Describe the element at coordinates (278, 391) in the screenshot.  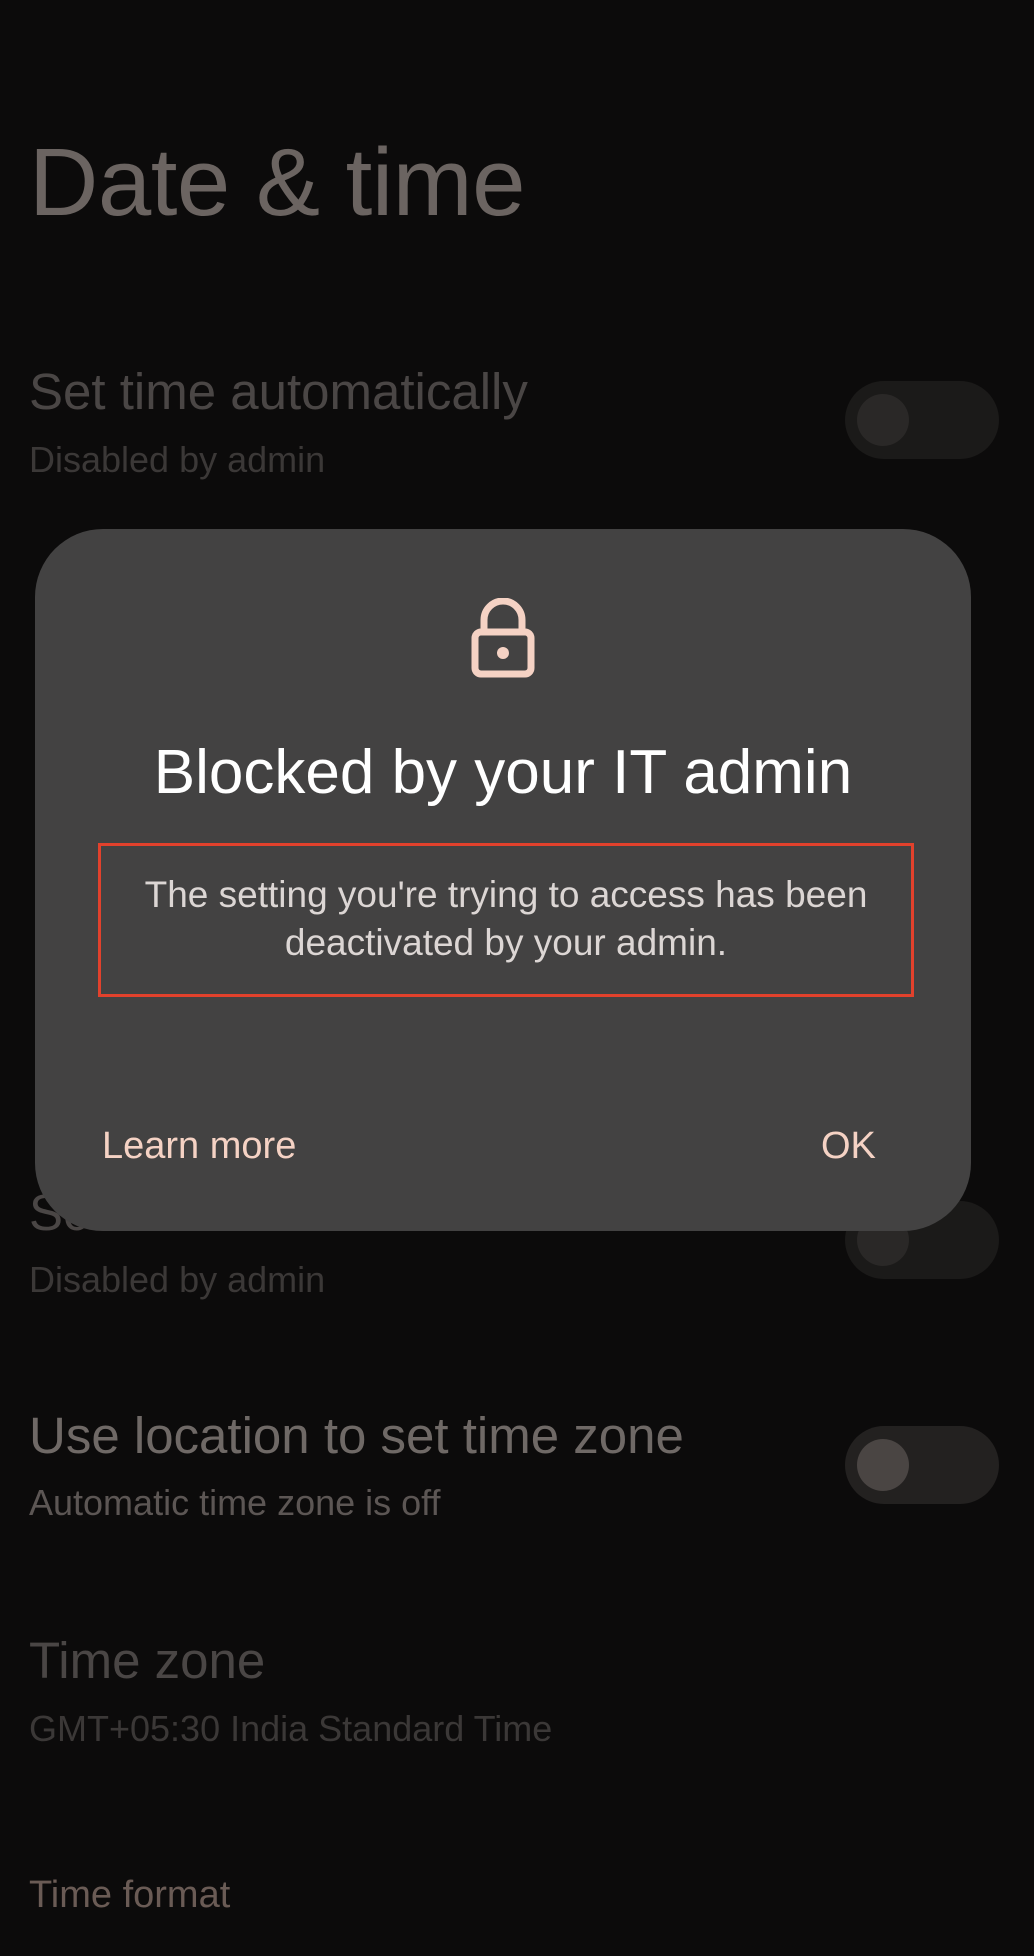
I see `setting-title: Set time automatically` at that location.